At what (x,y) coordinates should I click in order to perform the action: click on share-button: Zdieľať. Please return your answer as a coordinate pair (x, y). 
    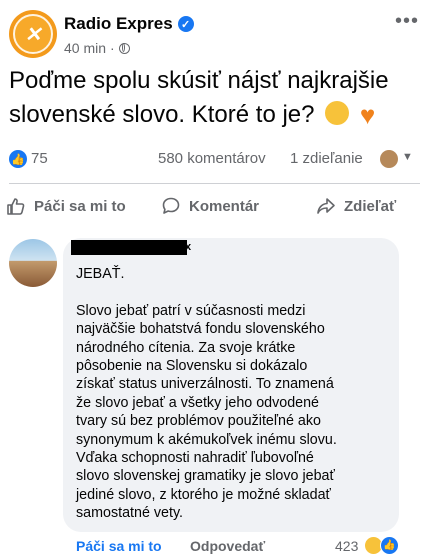
    Looking at the image, I should click on (356, 206).